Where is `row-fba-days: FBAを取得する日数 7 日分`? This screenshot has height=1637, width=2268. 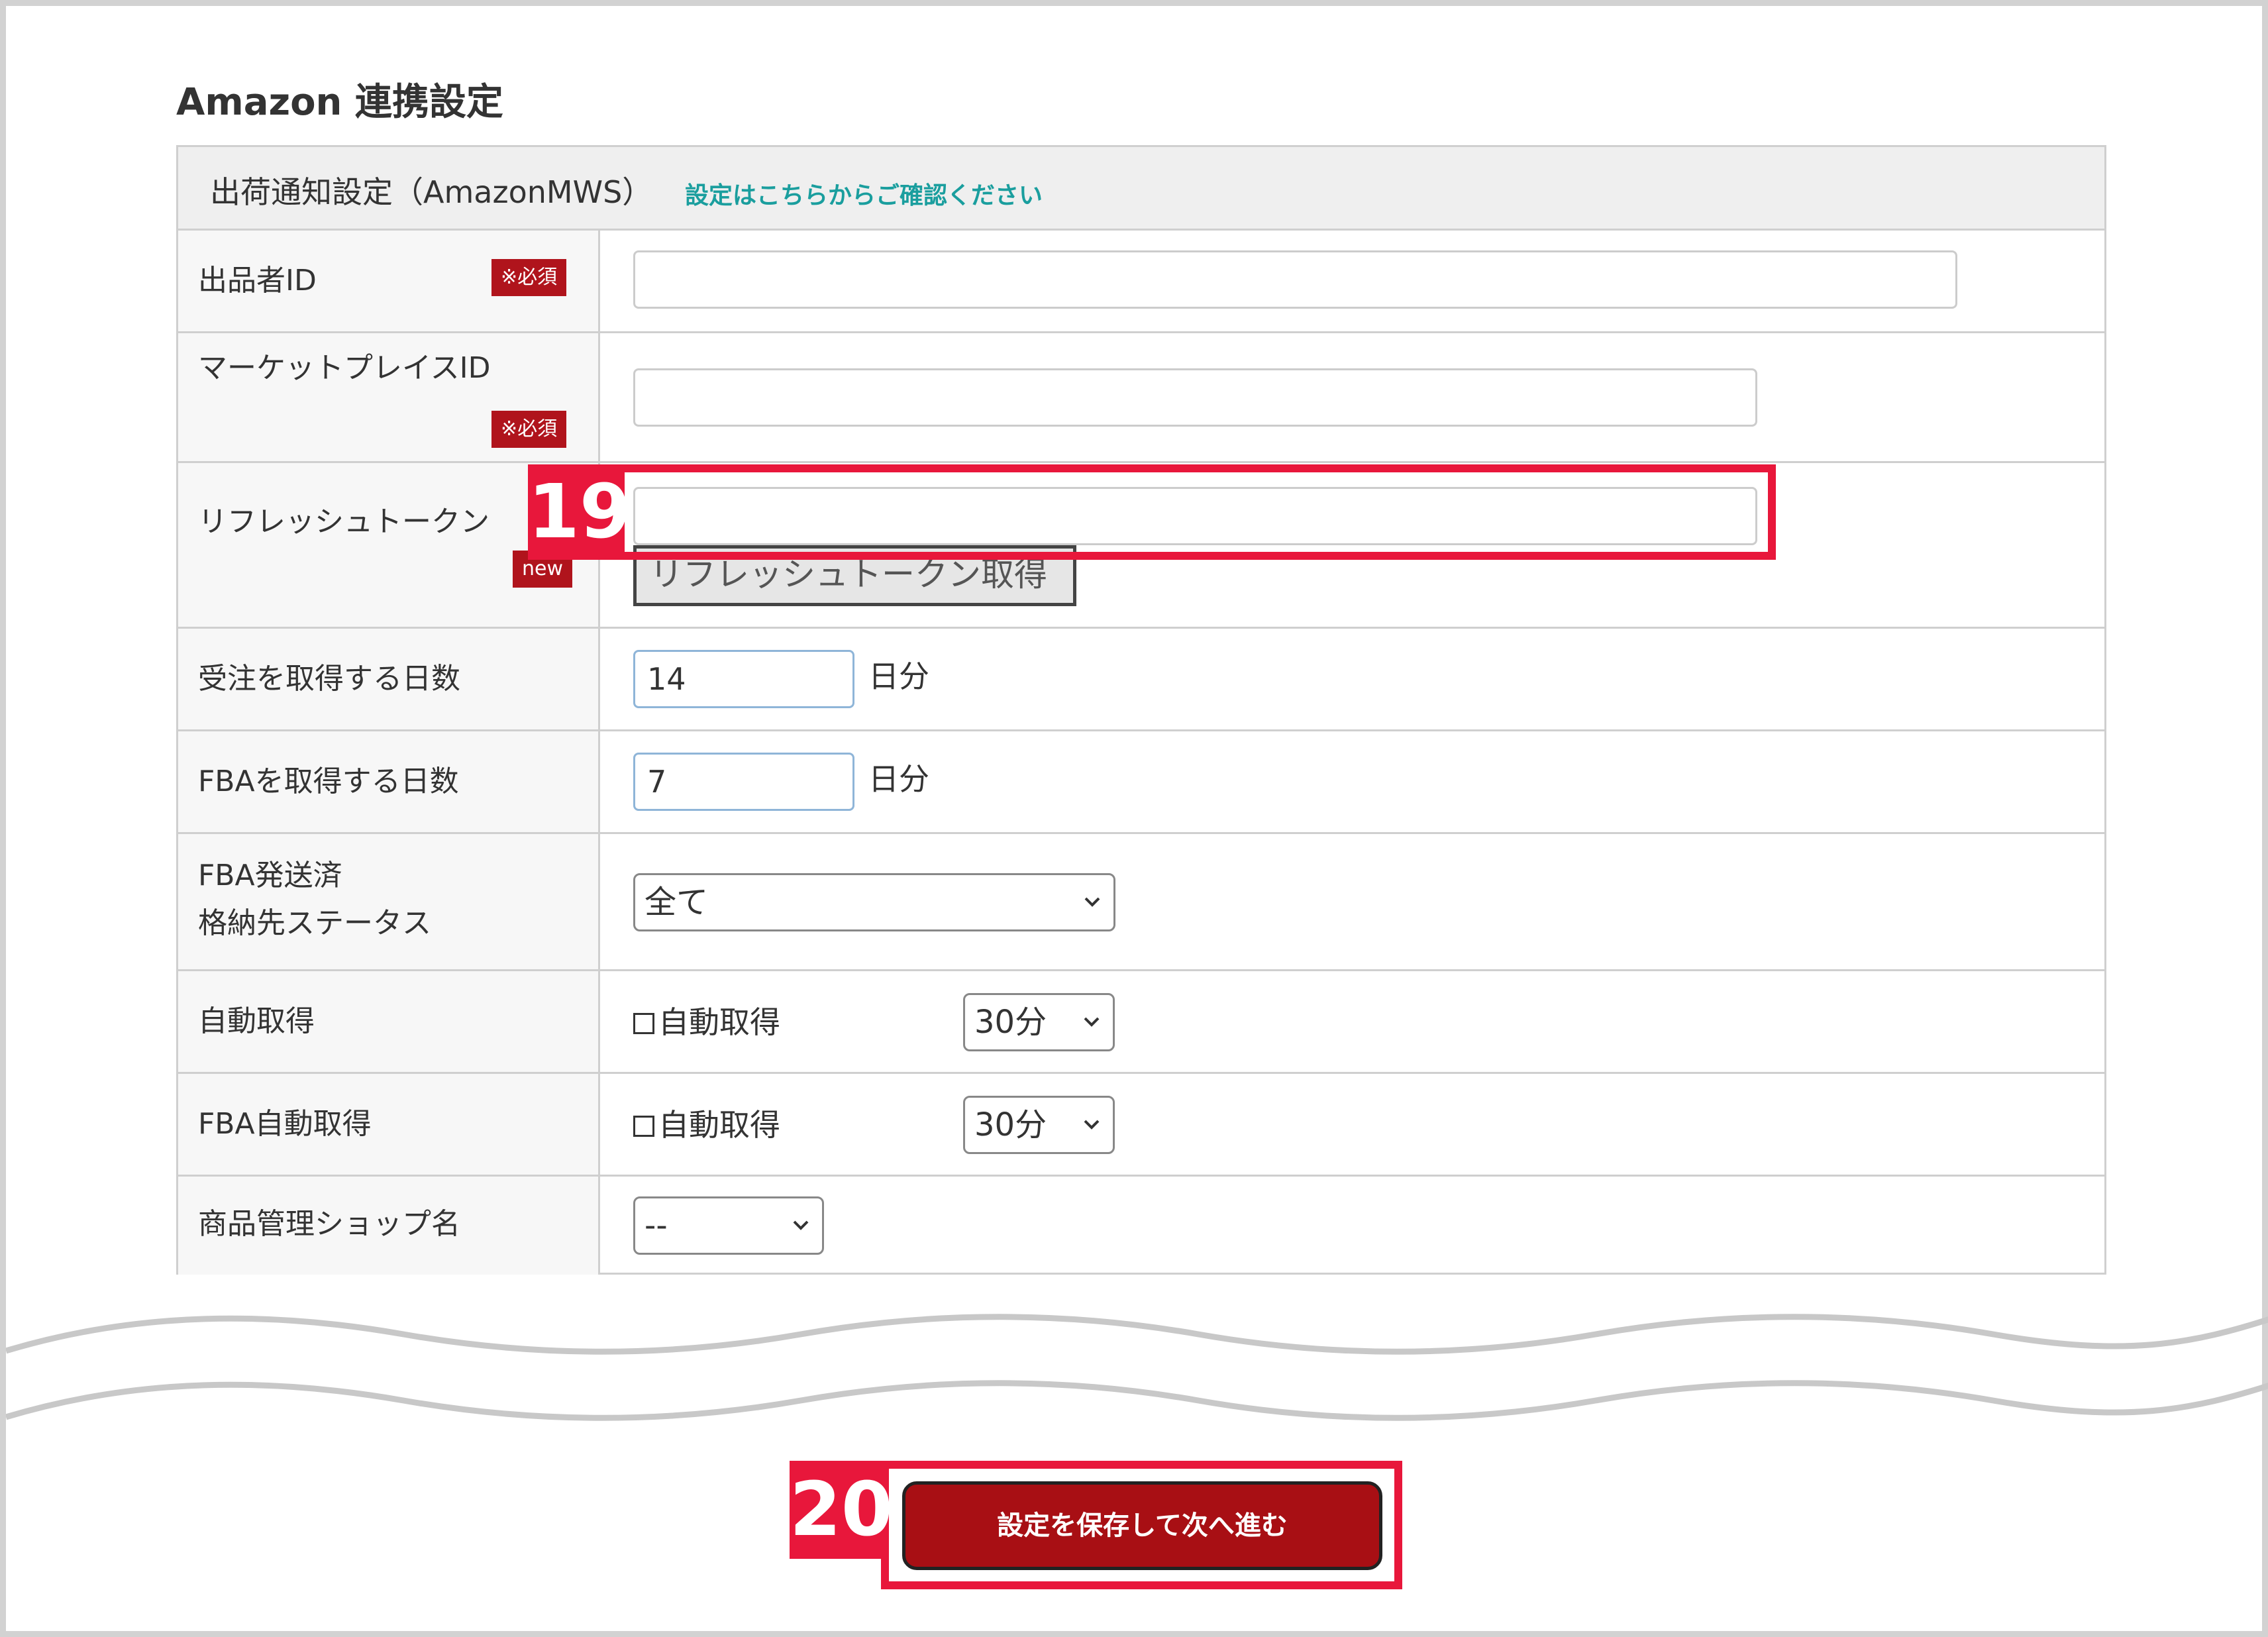
row-fba-days: FBAを取得する日数 7 日分 is located at coordinates (1141, 782).